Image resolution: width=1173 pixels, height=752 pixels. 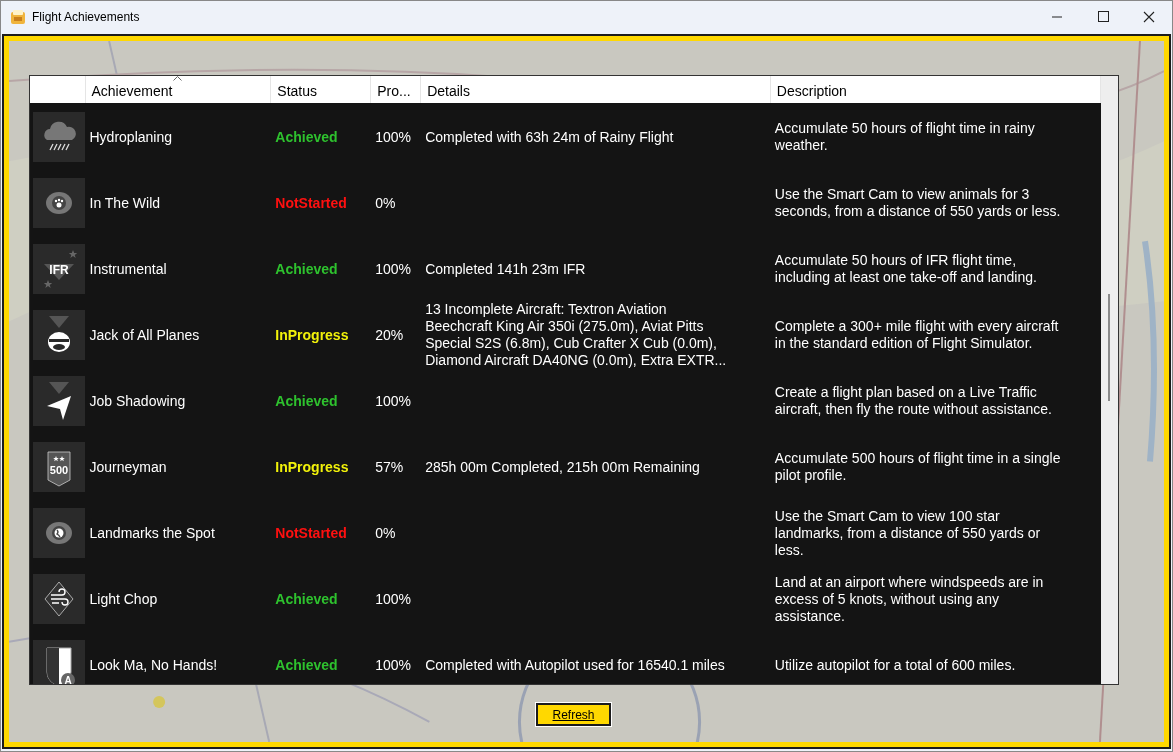 I want to click on progress-text: 20%, so click(x=389, y=334).